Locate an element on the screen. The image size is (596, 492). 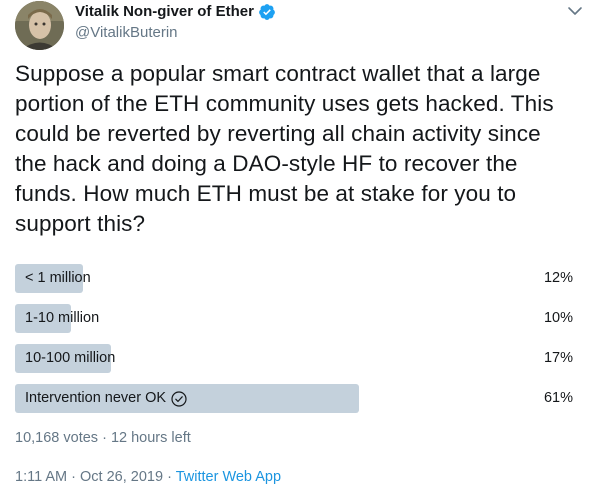
poll-option: 10-100 million 17% is located at coordinates (297, 358).